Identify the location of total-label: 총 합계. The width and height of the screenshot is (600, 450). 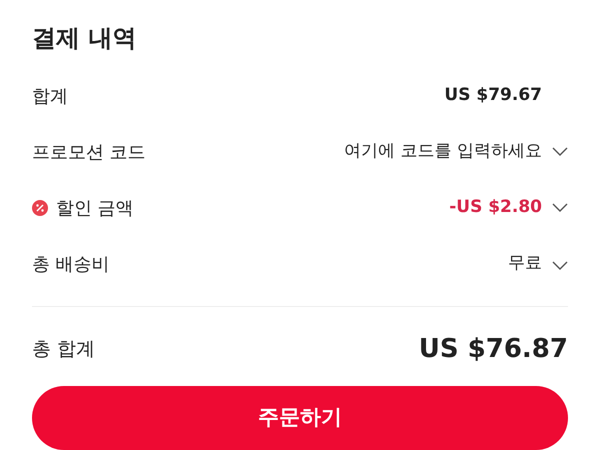
(64, 349).